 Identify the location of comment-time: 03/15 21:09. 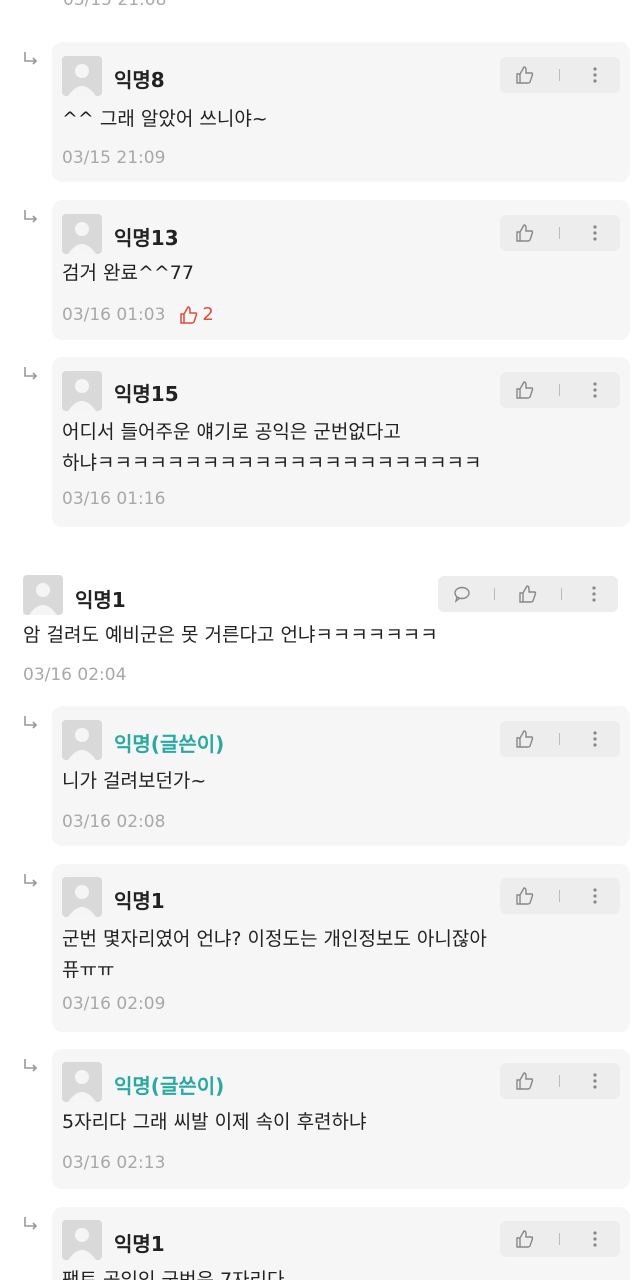
(114, 158).